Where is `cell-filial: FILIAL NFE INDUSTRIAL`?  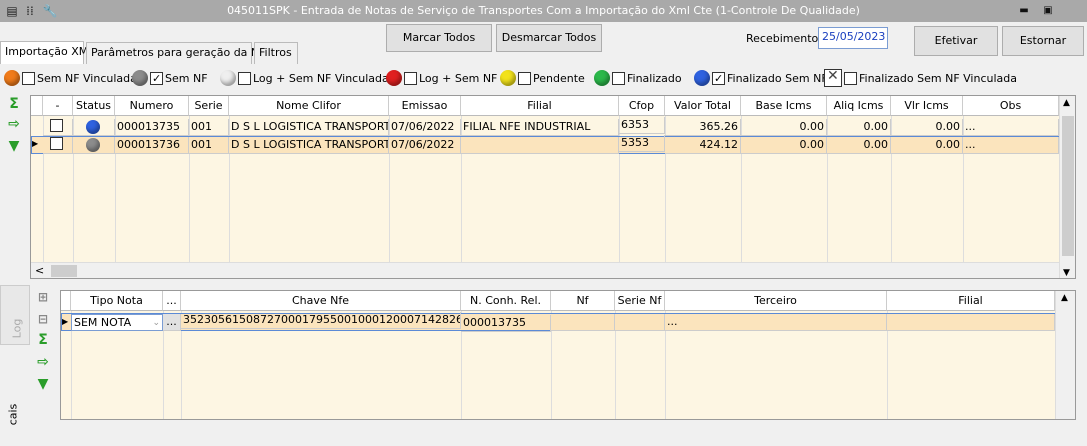
cell-filial: FILIAL NFE INDUSTRIAL is located at coordinates (540, 127).